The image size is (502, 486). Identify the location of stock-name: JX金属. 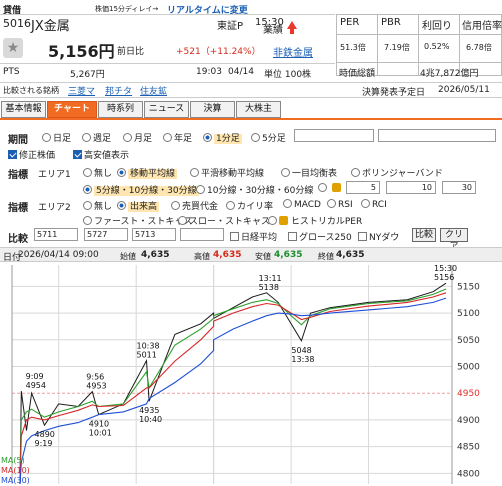
(50, 26).